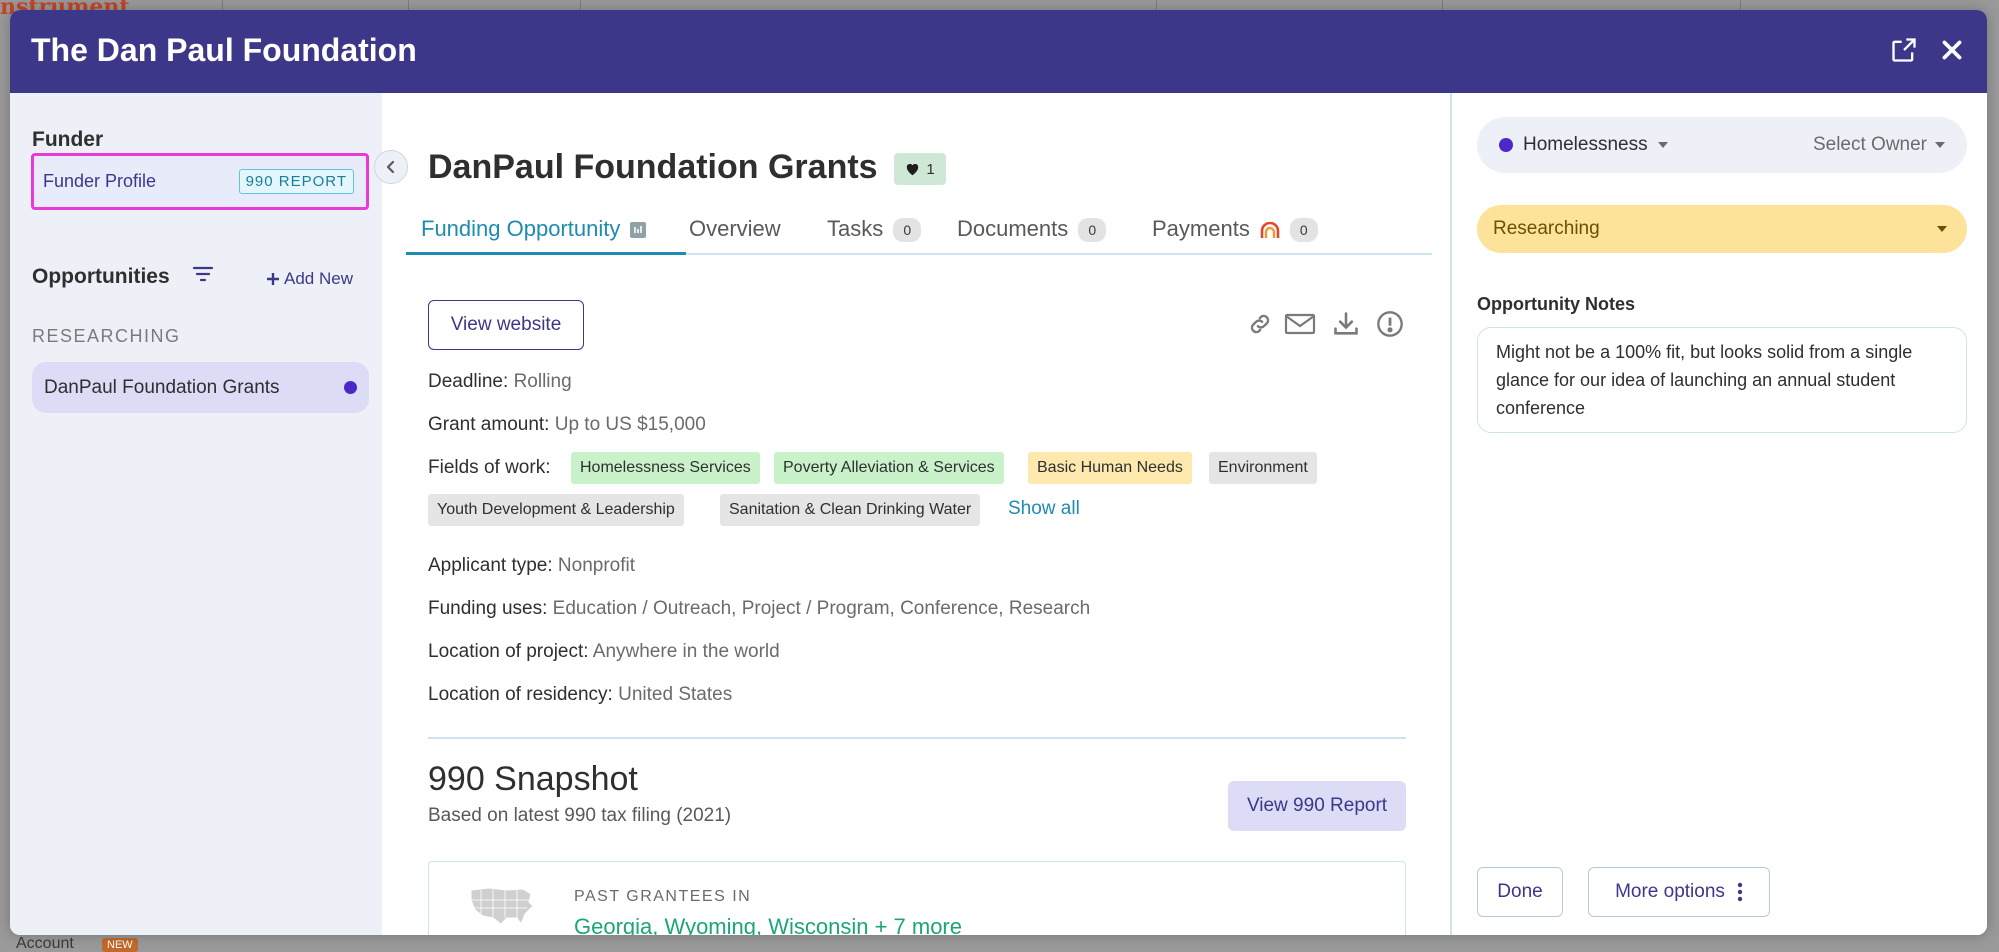  What do you see at coordinates (1110, 468) in the screenshot?
I see `tag-basic-human-needs: Basic Human Needs` at bounding box center [1110, 468].